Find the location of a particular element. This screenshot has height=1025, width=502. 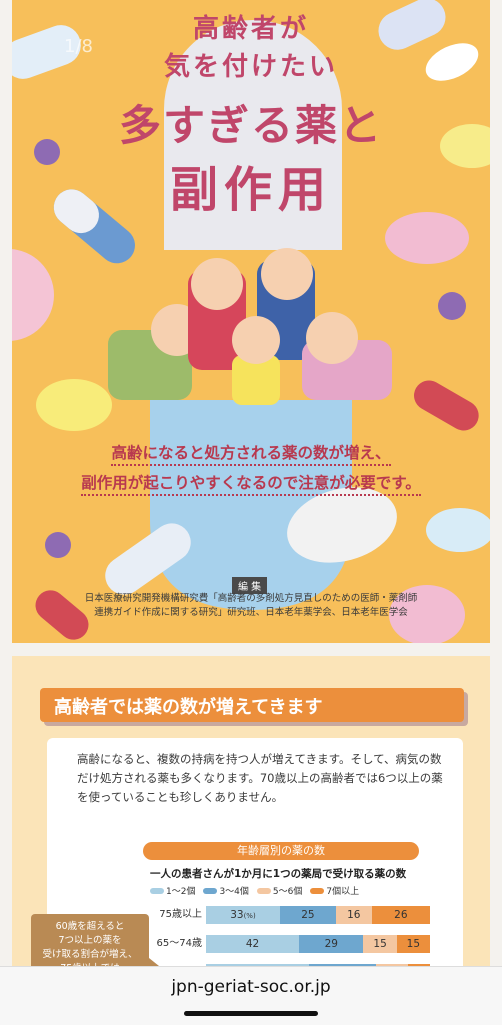

callout-line: 60歳を超えると is located at coordinates (90, 926).